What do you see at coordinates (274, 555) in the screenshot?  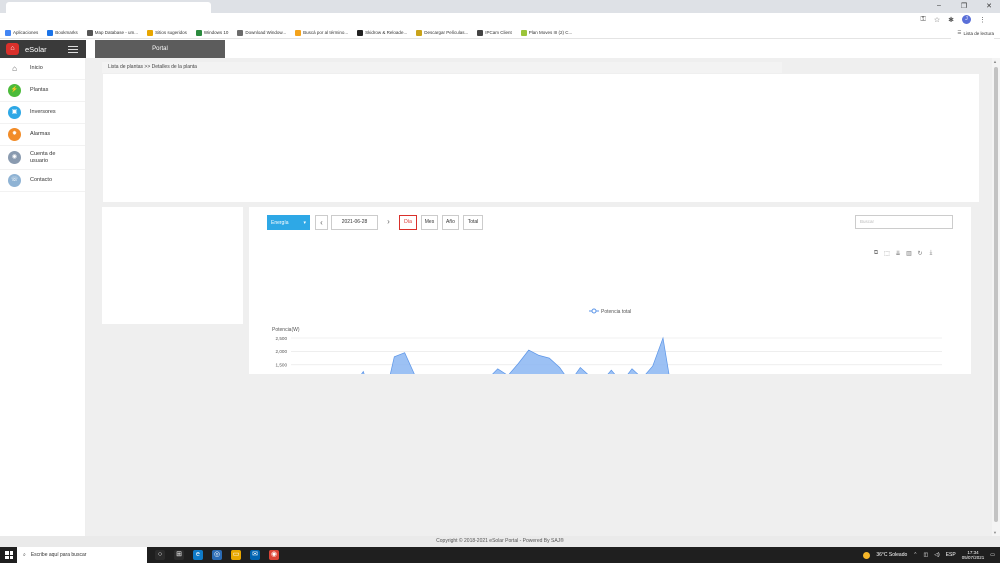 I see `taskbar-app-icon: ◉` at bounding box center [274, 555].